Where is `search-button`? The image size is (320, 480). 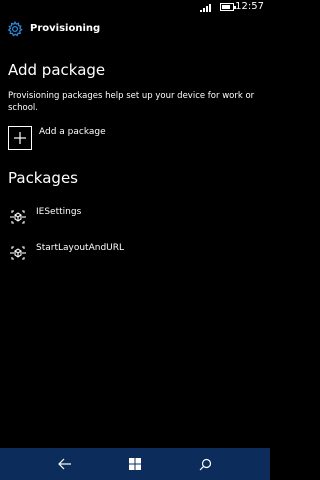
search-button is located at coordinates (205, 464).